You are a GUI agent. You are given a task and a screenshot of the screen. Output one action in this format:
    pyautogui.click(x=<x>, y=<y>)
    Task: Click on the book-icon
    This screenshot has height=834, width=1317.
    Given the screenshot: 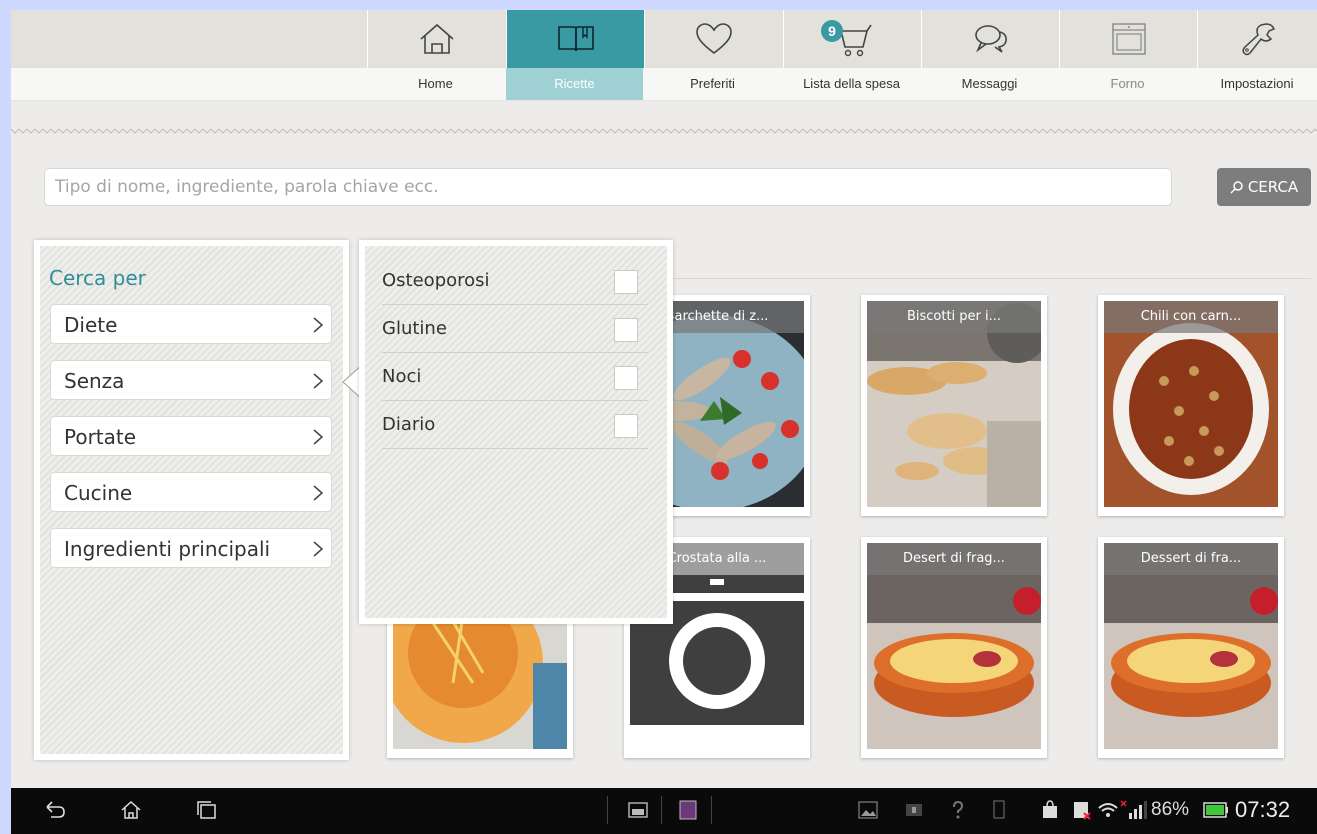 What is the action you would take?
    pyautogui.click(x=575, y=39)
    